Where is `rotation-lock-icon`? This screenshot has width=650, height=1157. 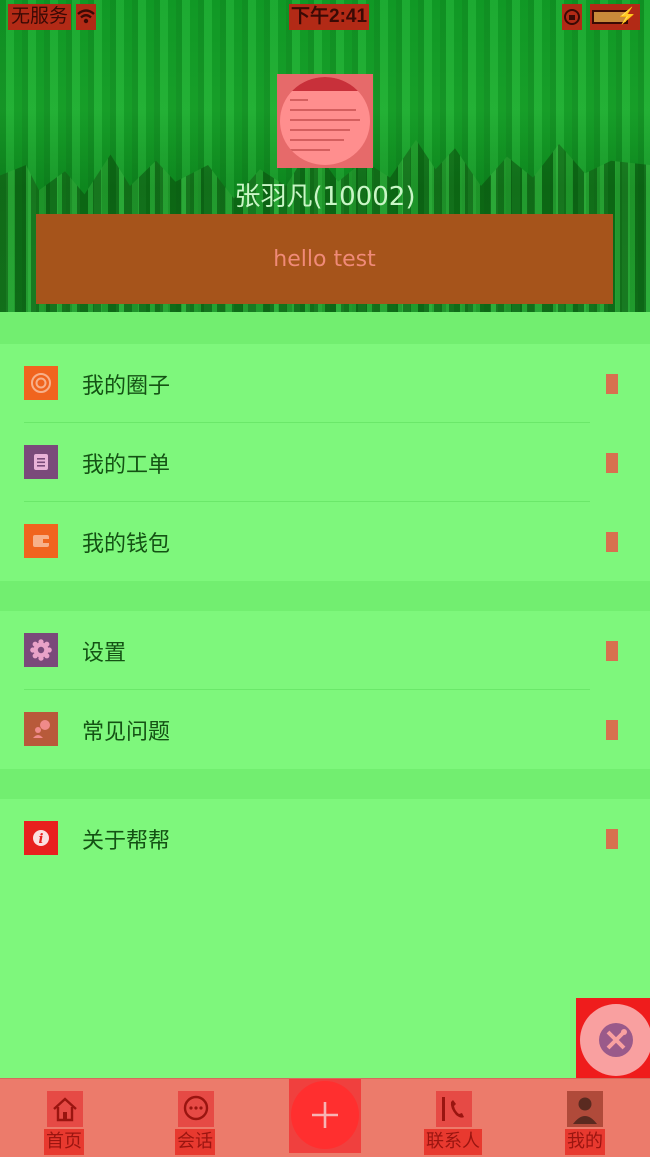
rotation-lock-icon is located at coordinates (572, 17).